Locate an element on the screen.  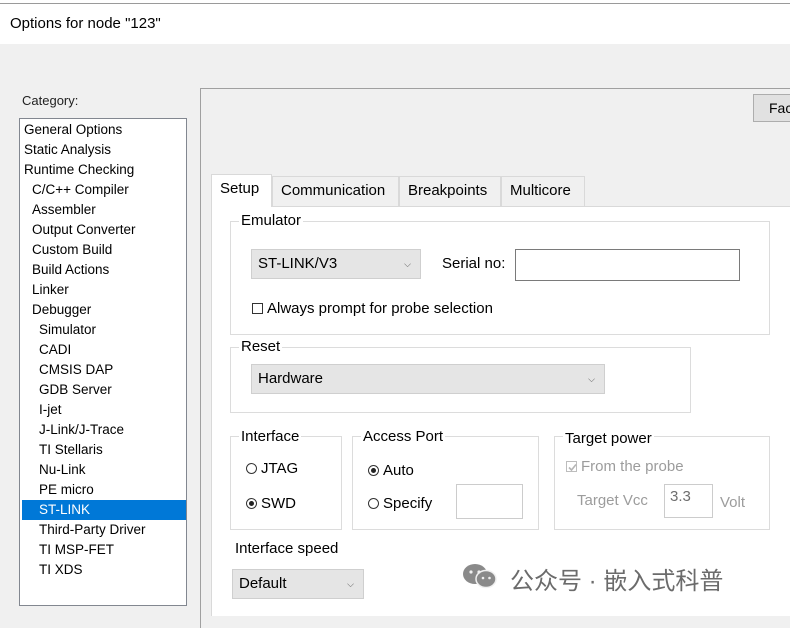
category-item-st-link: ST-LINK is located at coordinates (104, 510).